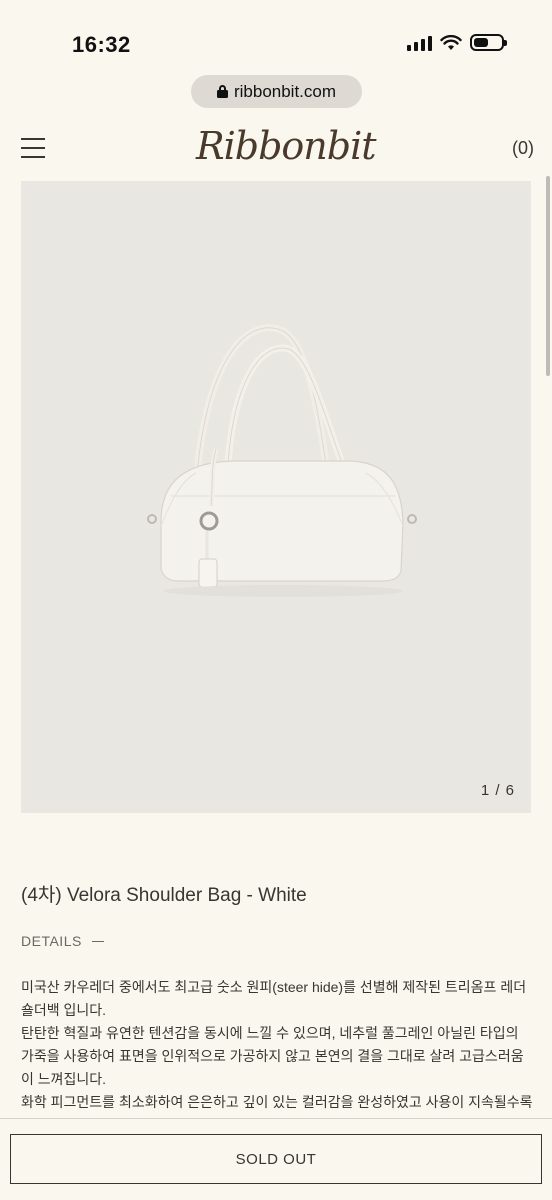 Image resolution: width=552 pixels, height=1200 pixels. Describe the element at coordinates (451, 42) in the screenshot. I see `wifi-icon` at that location.